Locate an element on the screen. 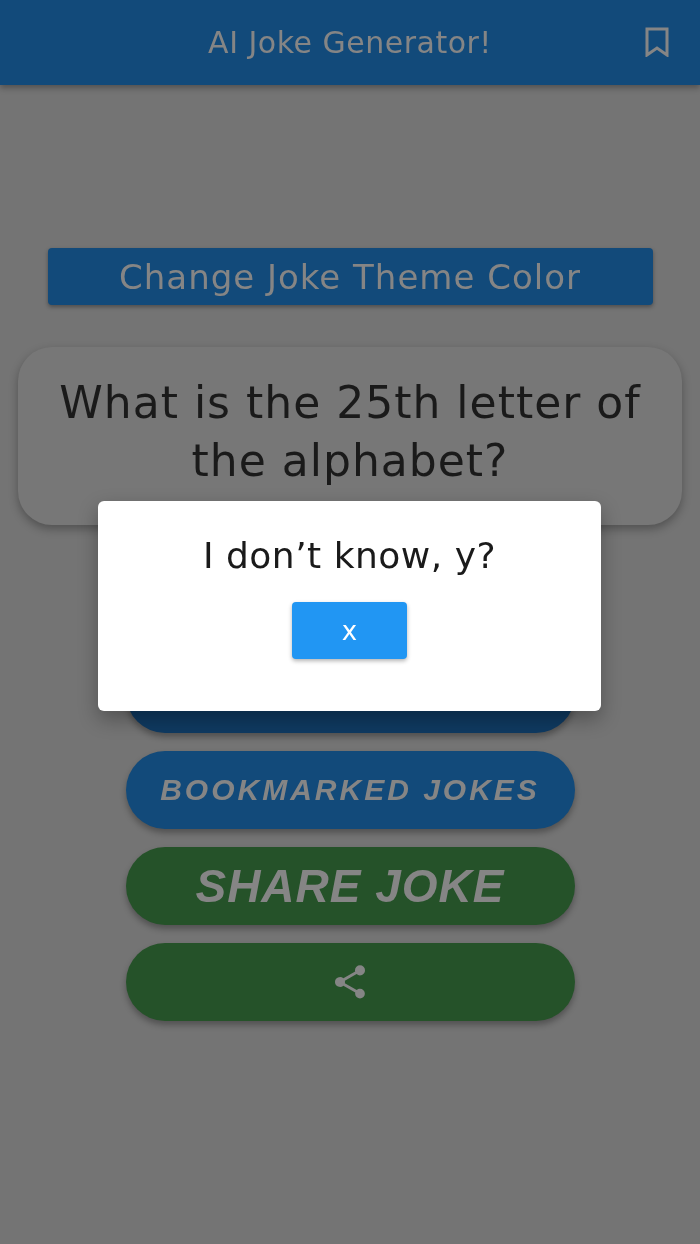 Image resolution: width=700 pixels, height=1244 pixels. share-joke-button: SHARE JOKE is located at coordinates (350, 886).